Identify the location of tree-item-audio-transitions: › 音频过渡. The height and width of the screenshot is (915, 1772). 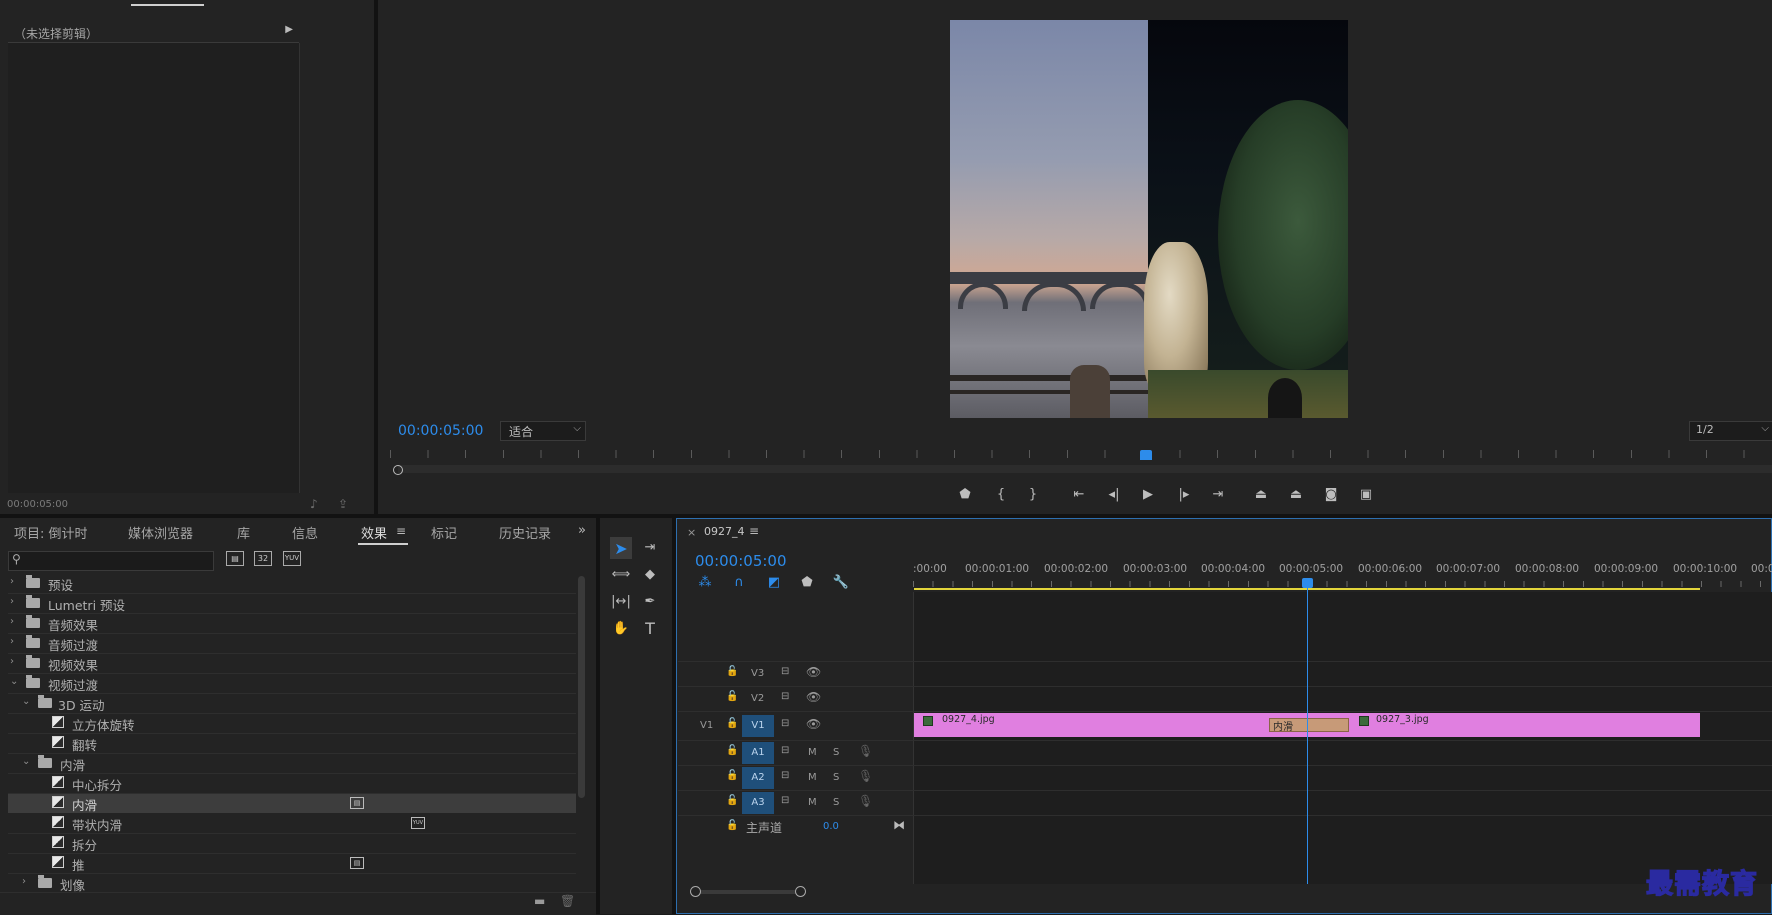
(292, 644).